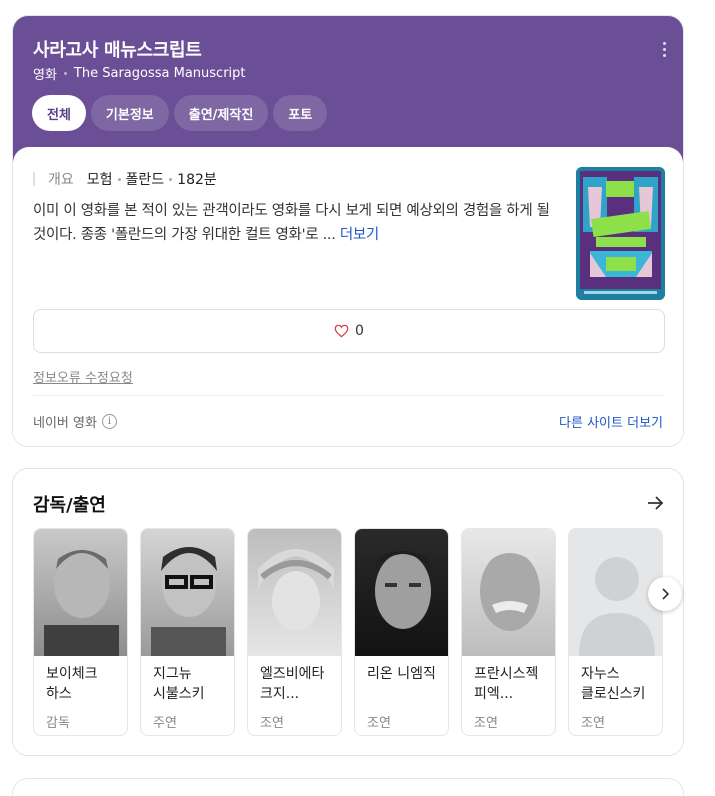  Describe the element at coordinates (359, 235) in the screenshot. I see `more-link: 더보기` at that location.